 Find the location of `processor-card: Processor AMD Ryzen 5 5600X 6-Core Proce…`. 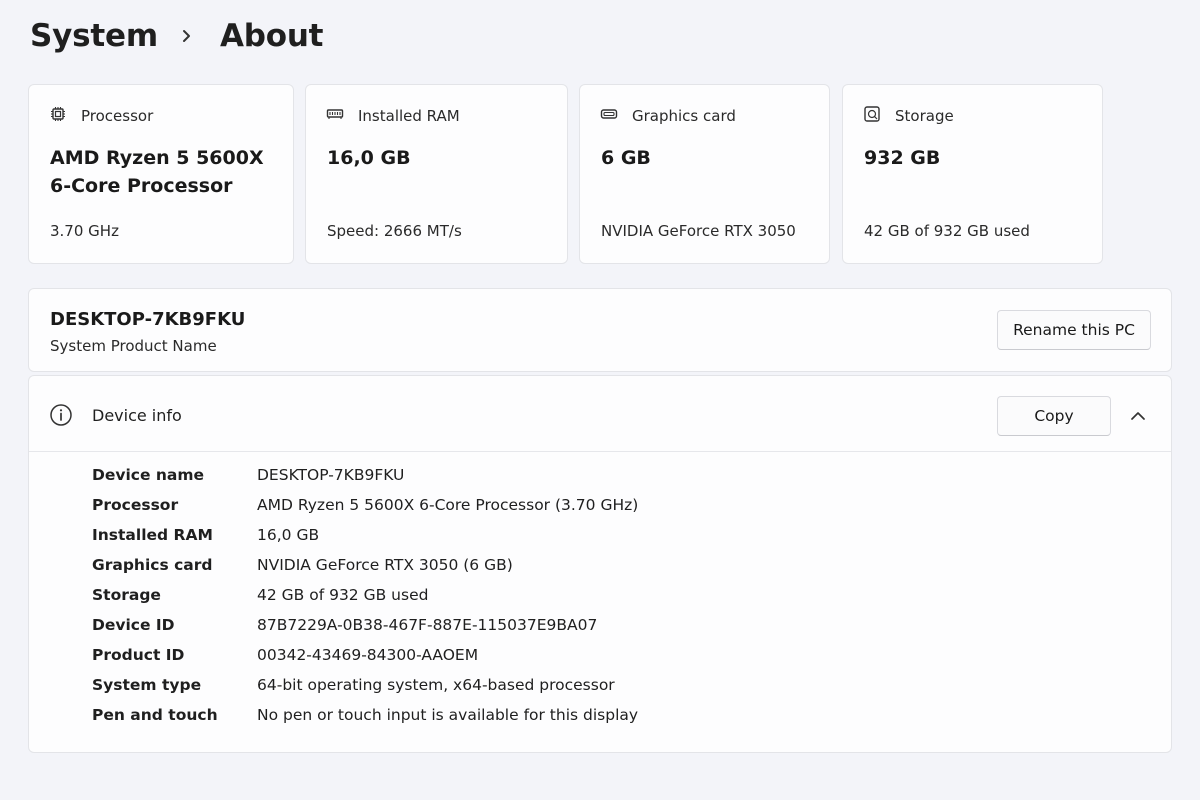

processor-card: Processor AMD Ryzen 5 5600X 6-Core Proce… is located at coordinates (161, 174).